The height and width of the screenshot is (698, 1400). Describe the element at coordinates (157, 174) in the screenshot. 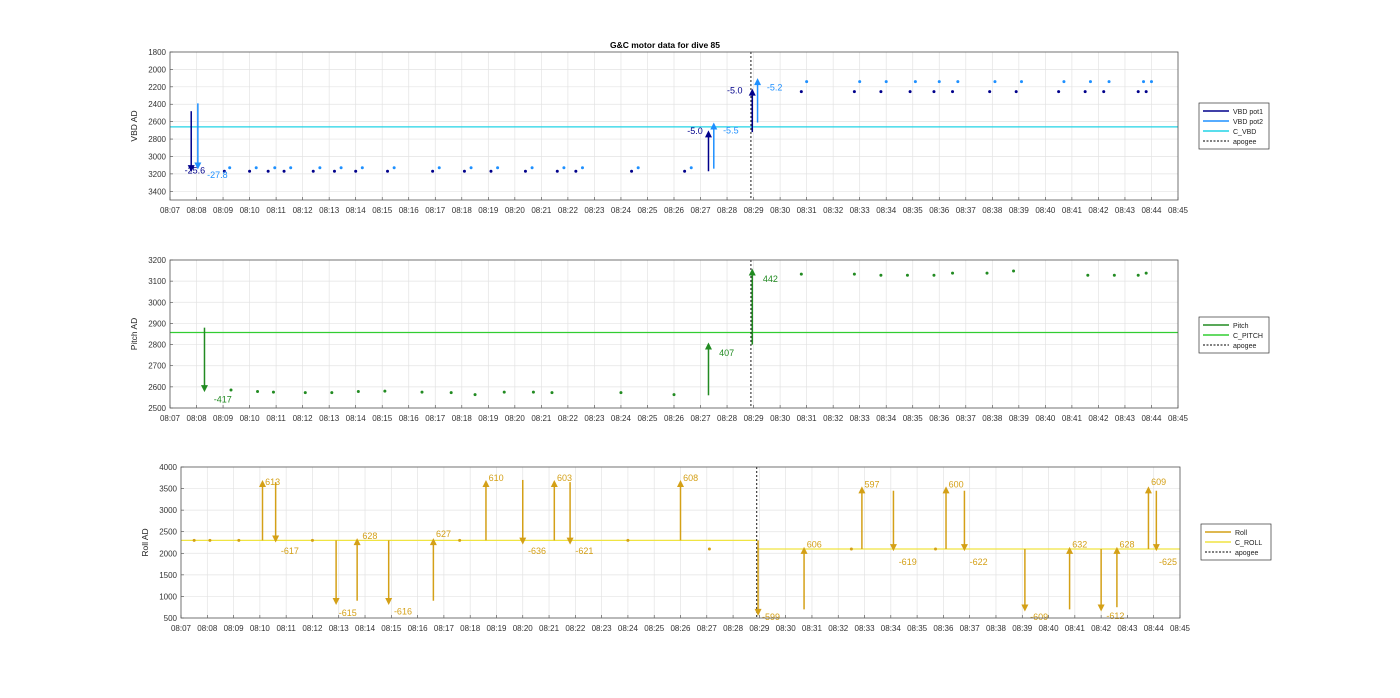

I see `y-tick-label: 3200` at that location.